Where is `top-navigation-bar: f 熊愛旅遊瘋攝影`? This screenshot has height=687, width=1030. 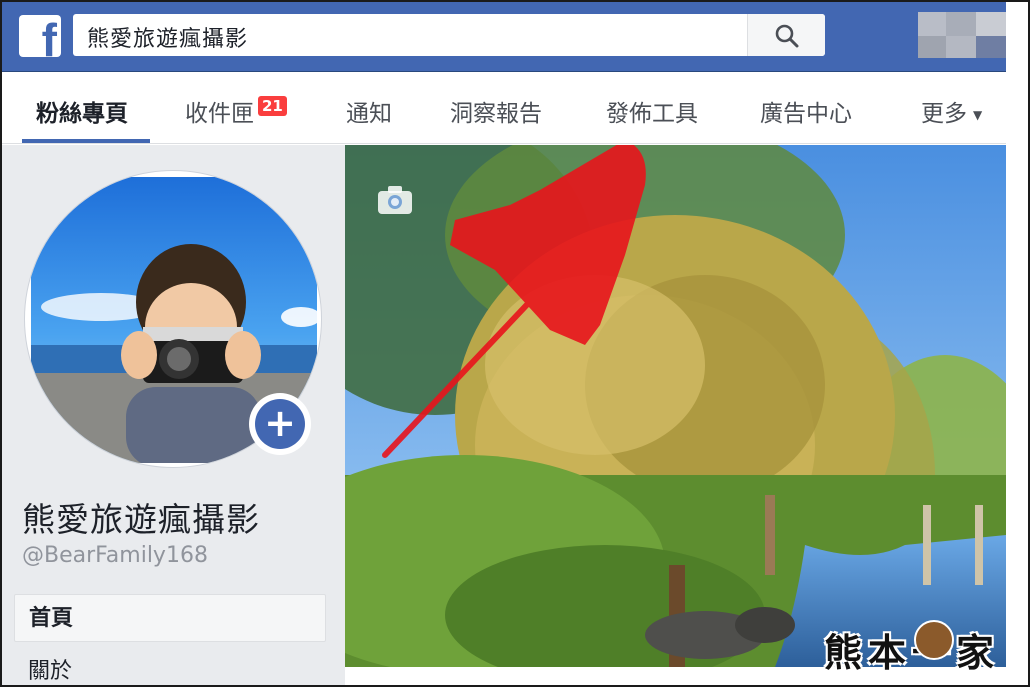
top-navigation-bar: f 熊愛旅遊瘋攝影 is located at coordinates (504, 37).